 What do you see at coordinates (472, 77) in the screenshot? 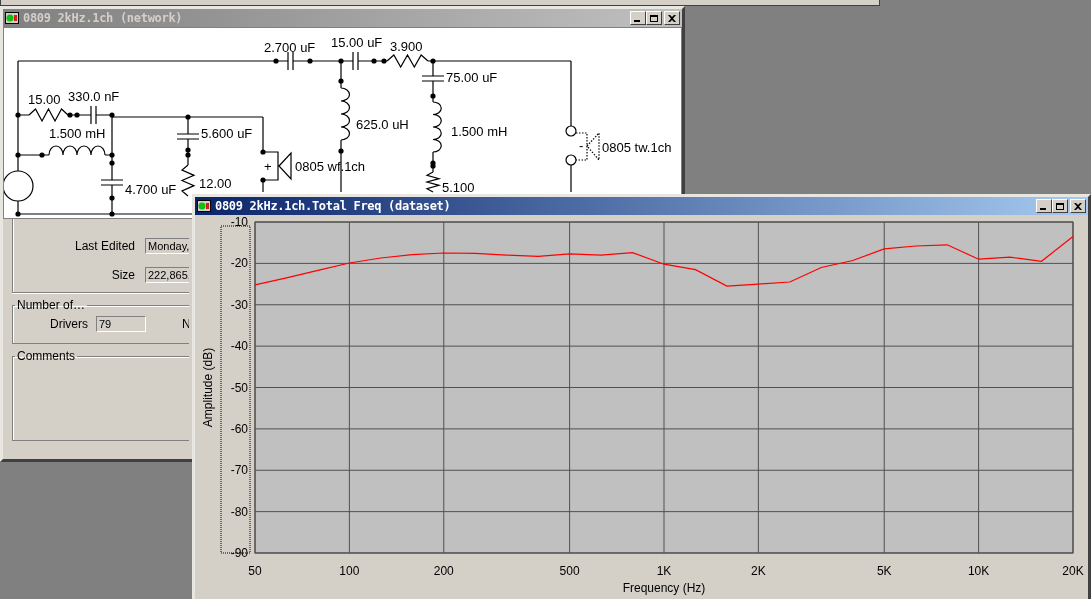
I see `component-label: 75.00 uF` at bounding box center [472, 77].